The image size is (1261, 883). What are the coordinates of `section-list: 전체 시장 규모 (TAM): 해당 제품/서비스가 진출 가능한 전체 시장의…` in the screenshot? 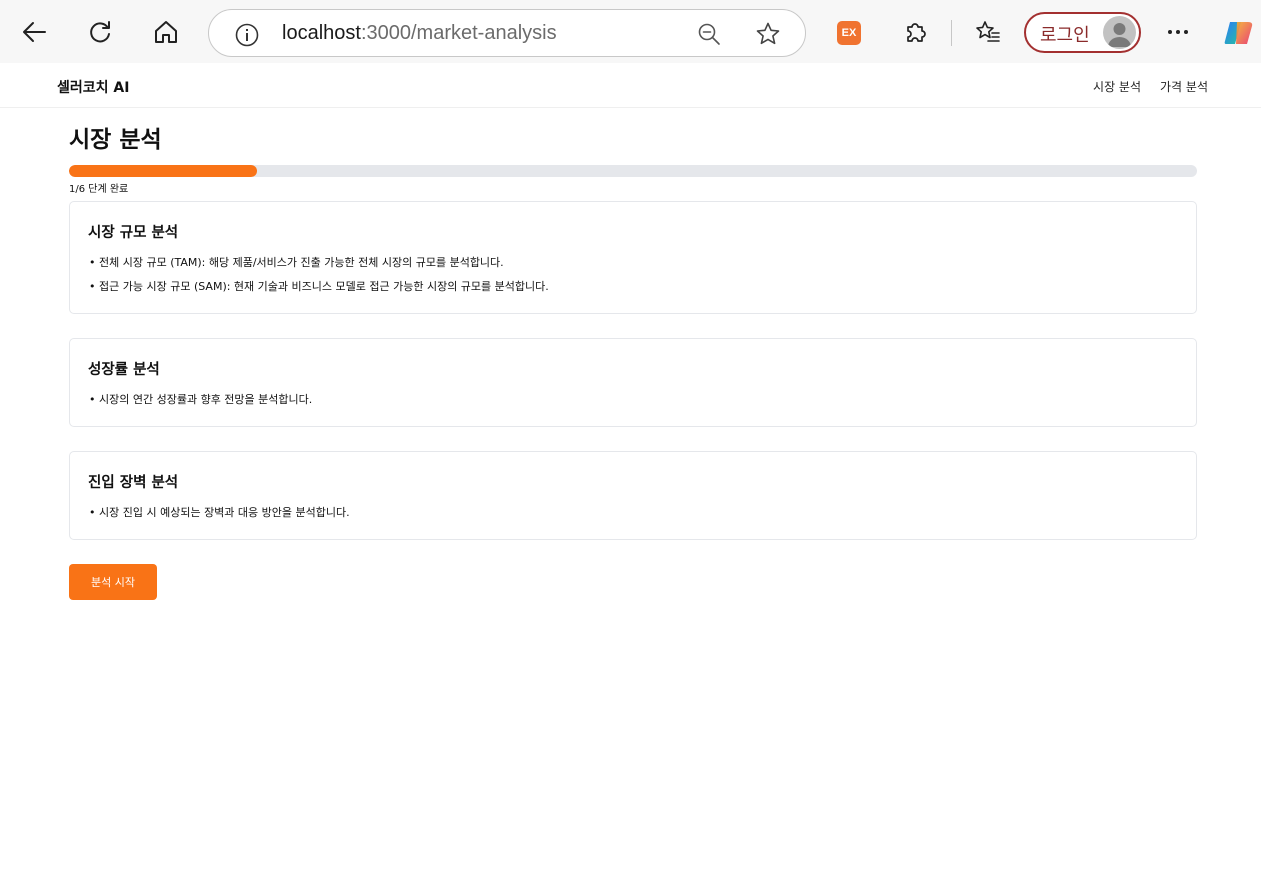 It's located at (633, 275).